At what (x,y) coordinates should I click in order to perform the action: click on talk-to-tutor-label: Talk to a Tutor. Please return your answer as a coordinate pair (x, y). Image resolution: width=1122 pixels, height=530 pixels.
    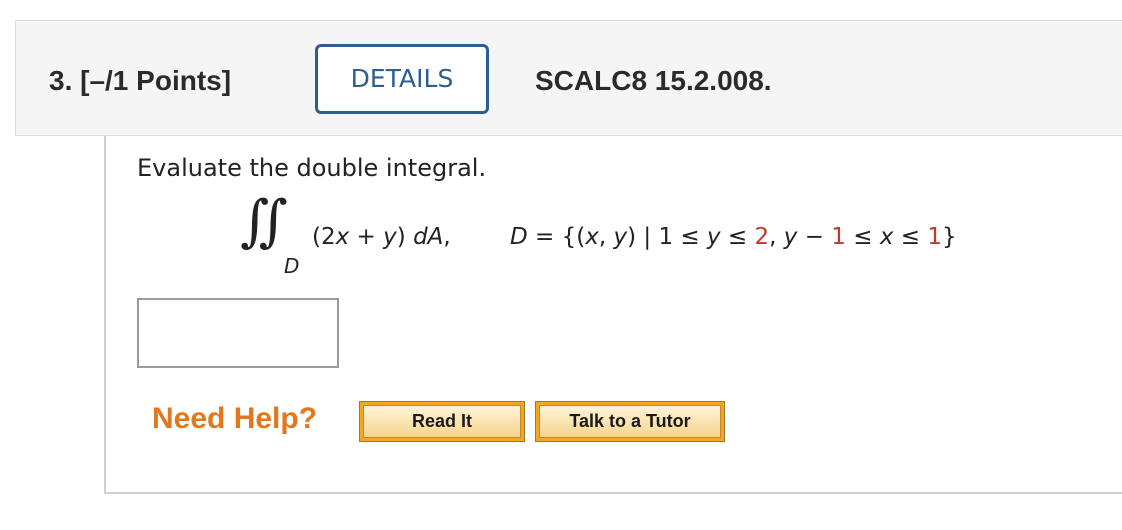
    Looking at the image, I should click on (630, 421).